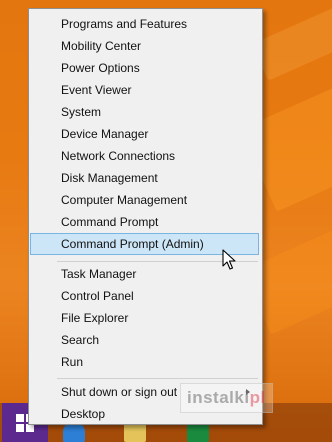 The width and height of the screenshot is (332, 442). What do you see at coordinates (145, 156) in the screenshot?
I see `menu-item-network-connections: Network Connections` at bounding box center [145, 156].